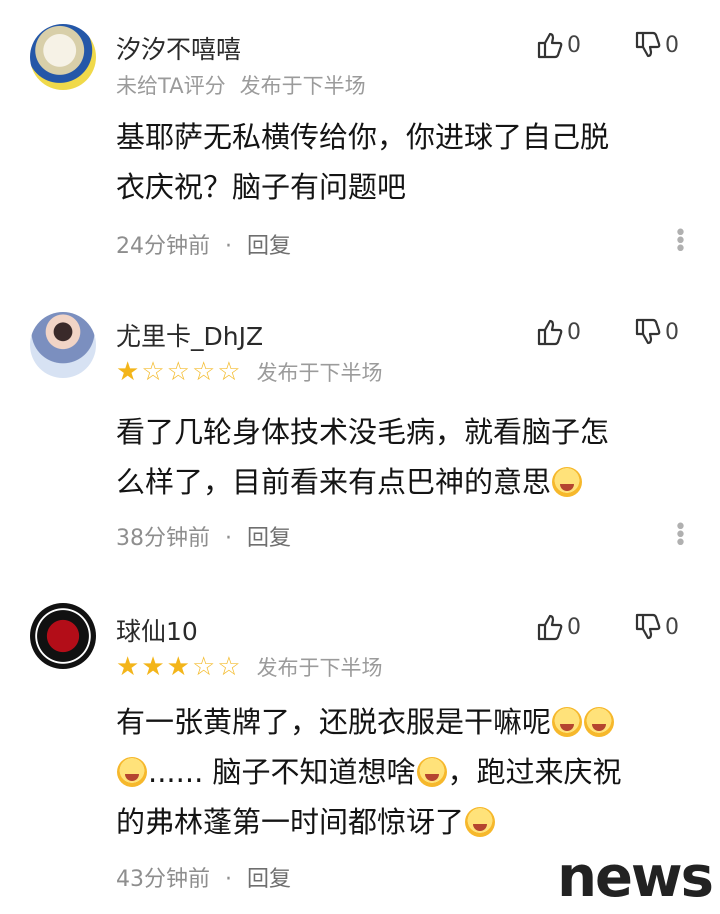  Describe the element at coordinates (171, 86) in the screenshot. I see `rating-text: 未给TA评分` at that location.